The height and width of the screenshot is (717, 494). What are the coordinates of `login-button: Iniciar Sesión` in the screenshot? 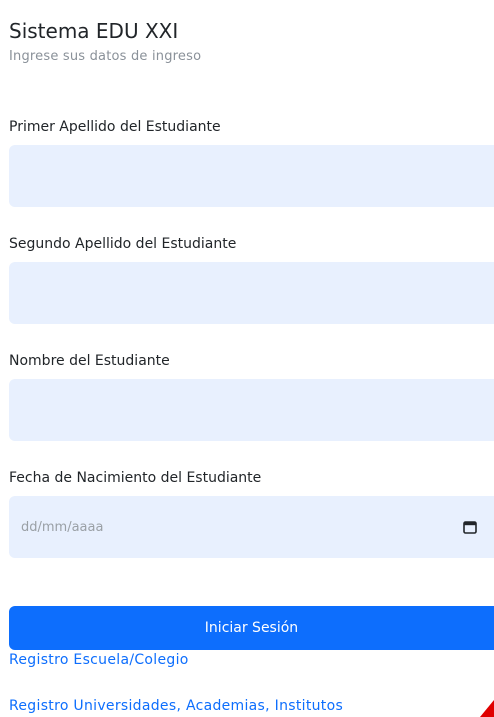 It's located at (251, 628).